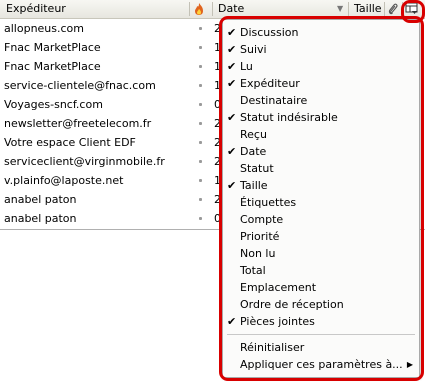 Image resolution: width=425 pixels, height=384 pixels. I want to click on menu-item-11: Étiquettes, so click(321, 202).